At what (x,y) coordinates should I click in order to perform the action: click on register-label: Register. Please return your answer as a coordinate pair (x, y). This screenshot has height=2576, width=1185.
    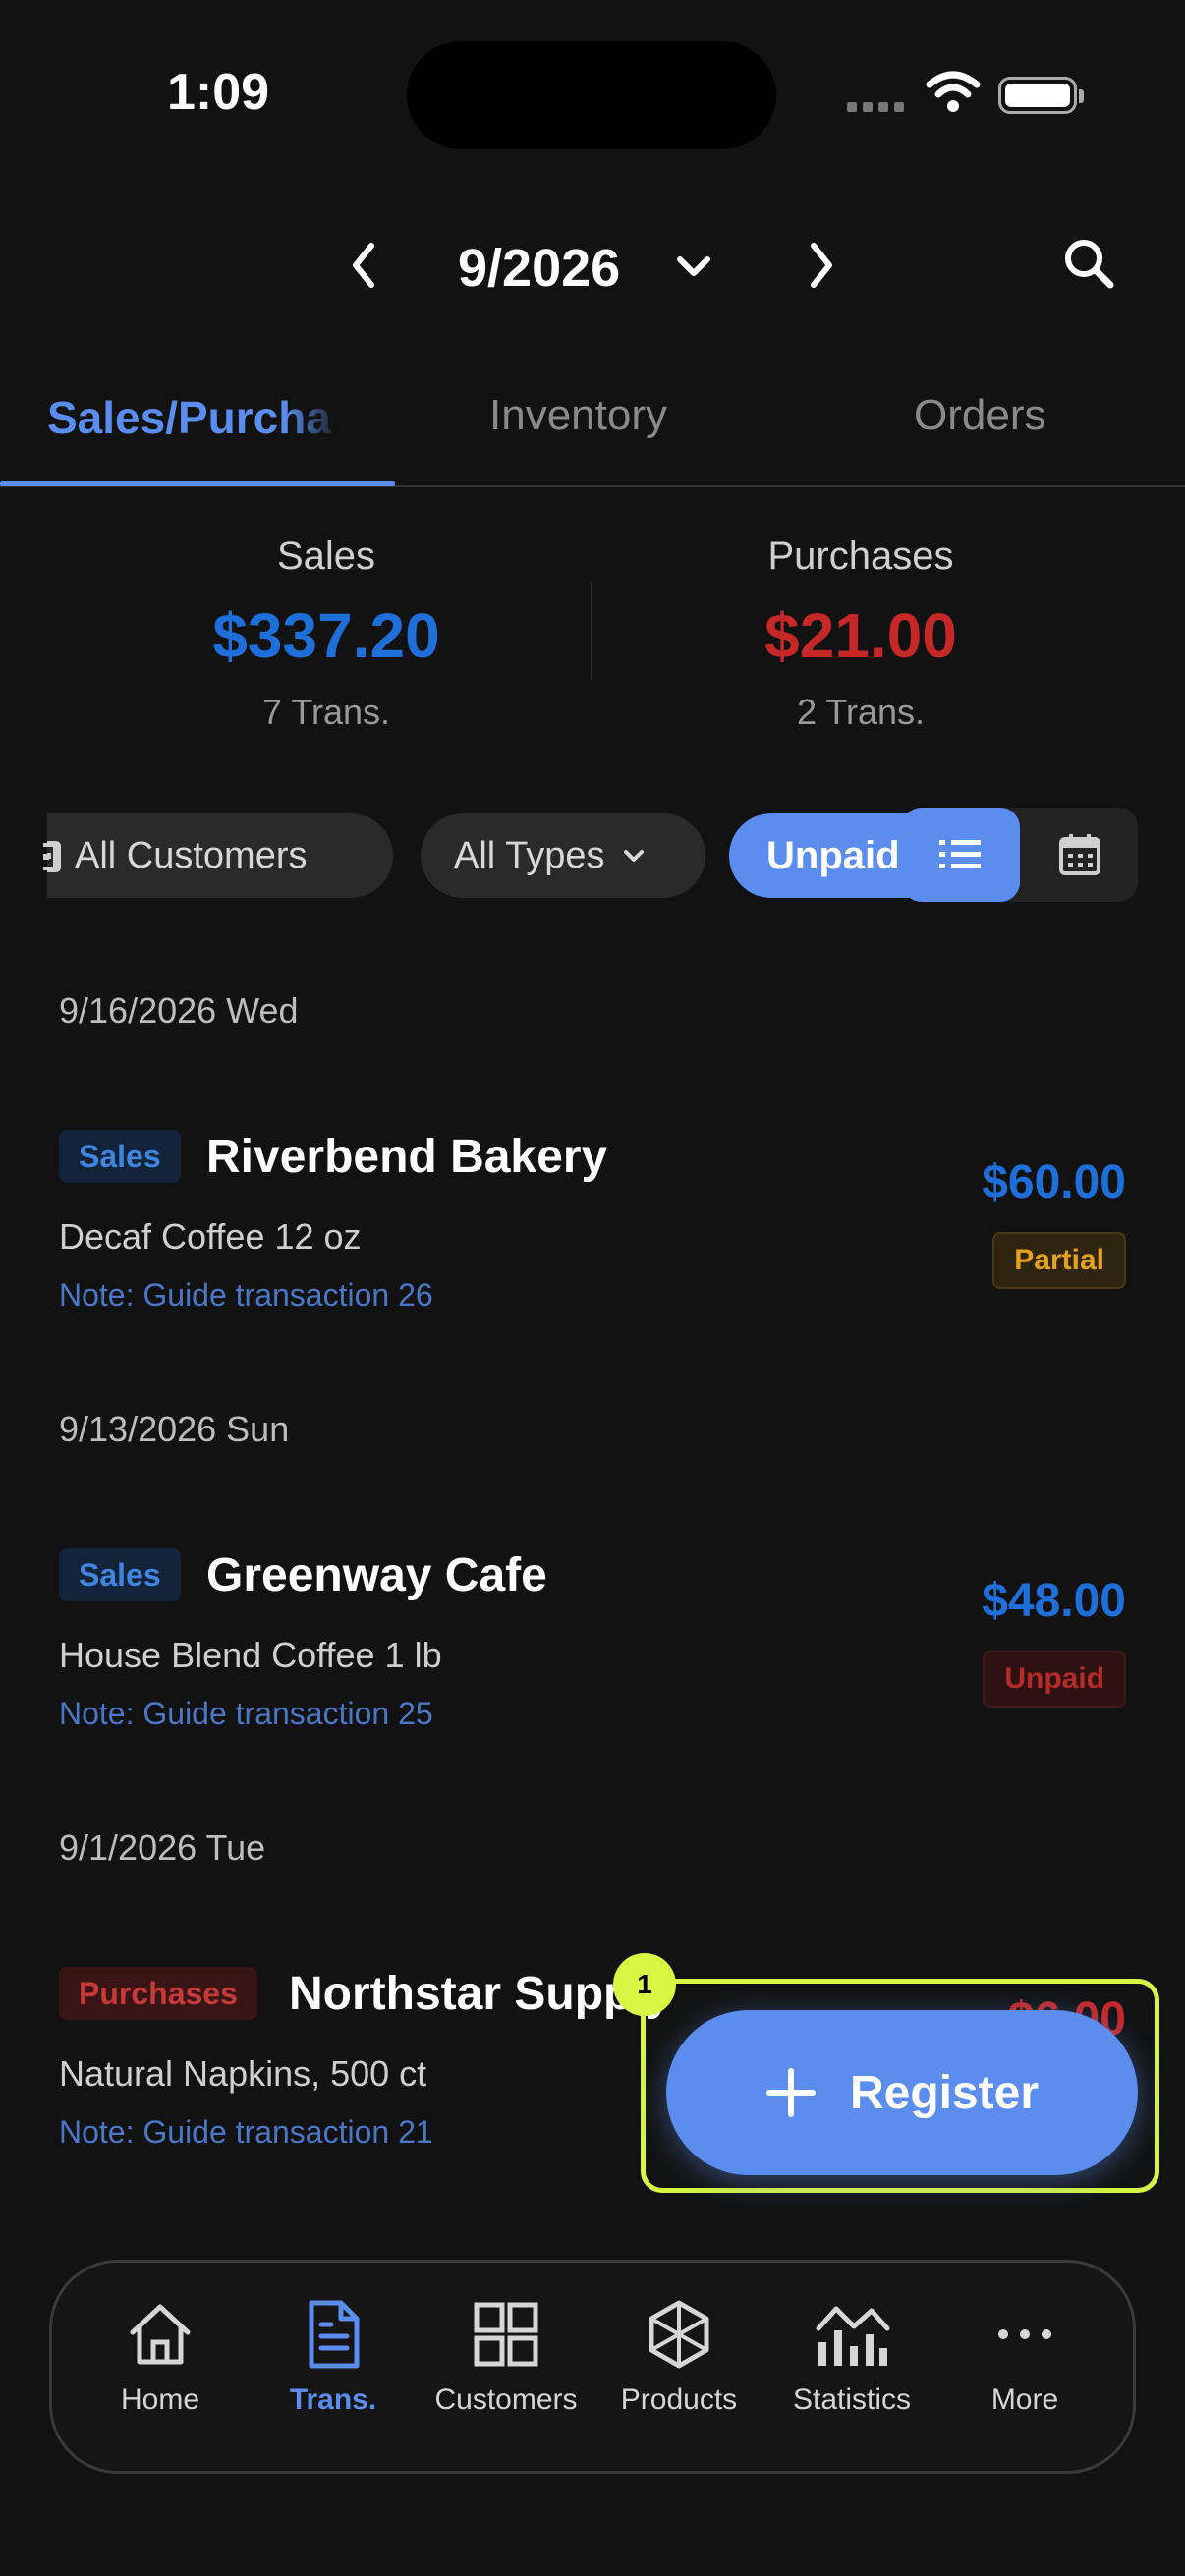
    Looking at the image, I should click on (945, 2092).